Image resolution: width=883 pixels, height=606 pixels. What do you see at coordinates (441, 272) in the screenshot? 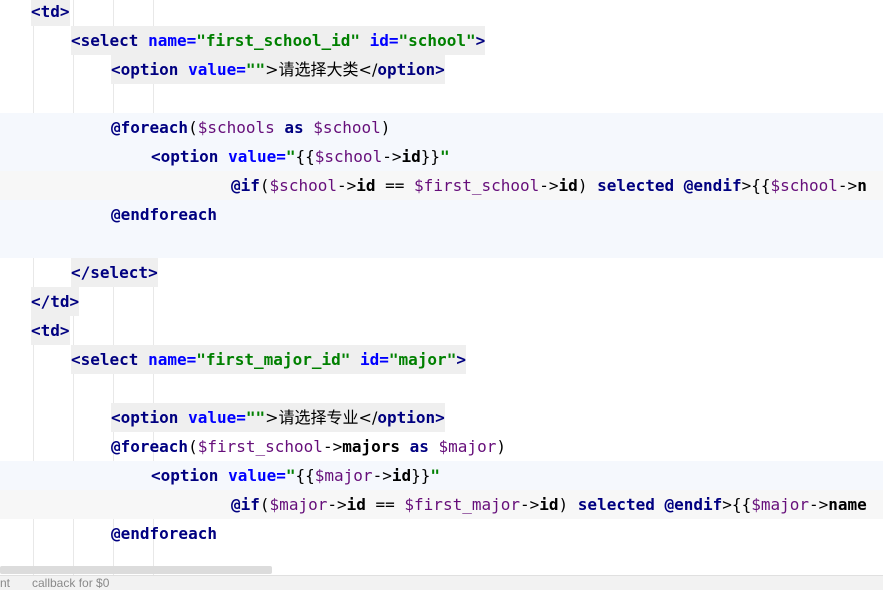
I see `code-line: </select>` at bounding box center [441, 272].